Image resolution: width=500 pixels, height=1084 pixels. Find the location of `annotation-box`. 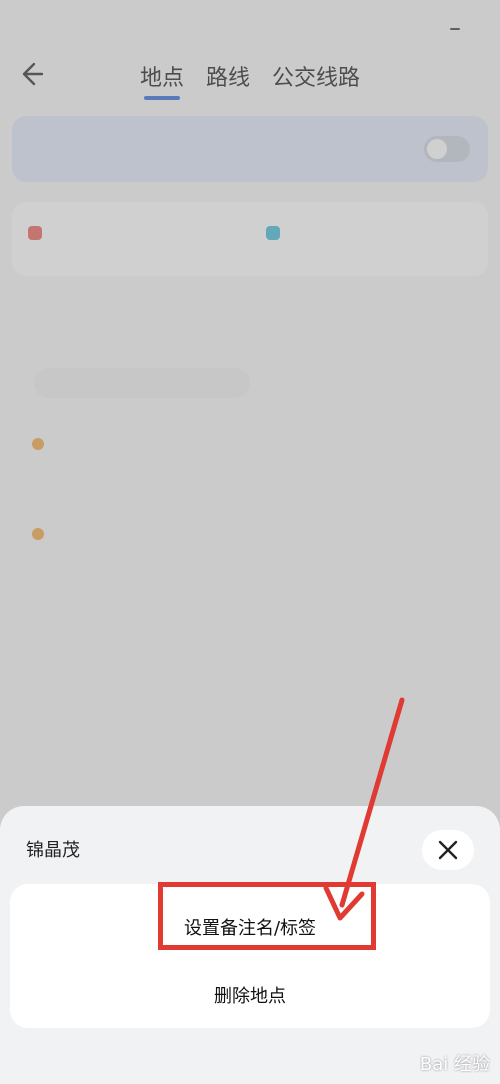

annotation-box is located at coordinates (267, 916).